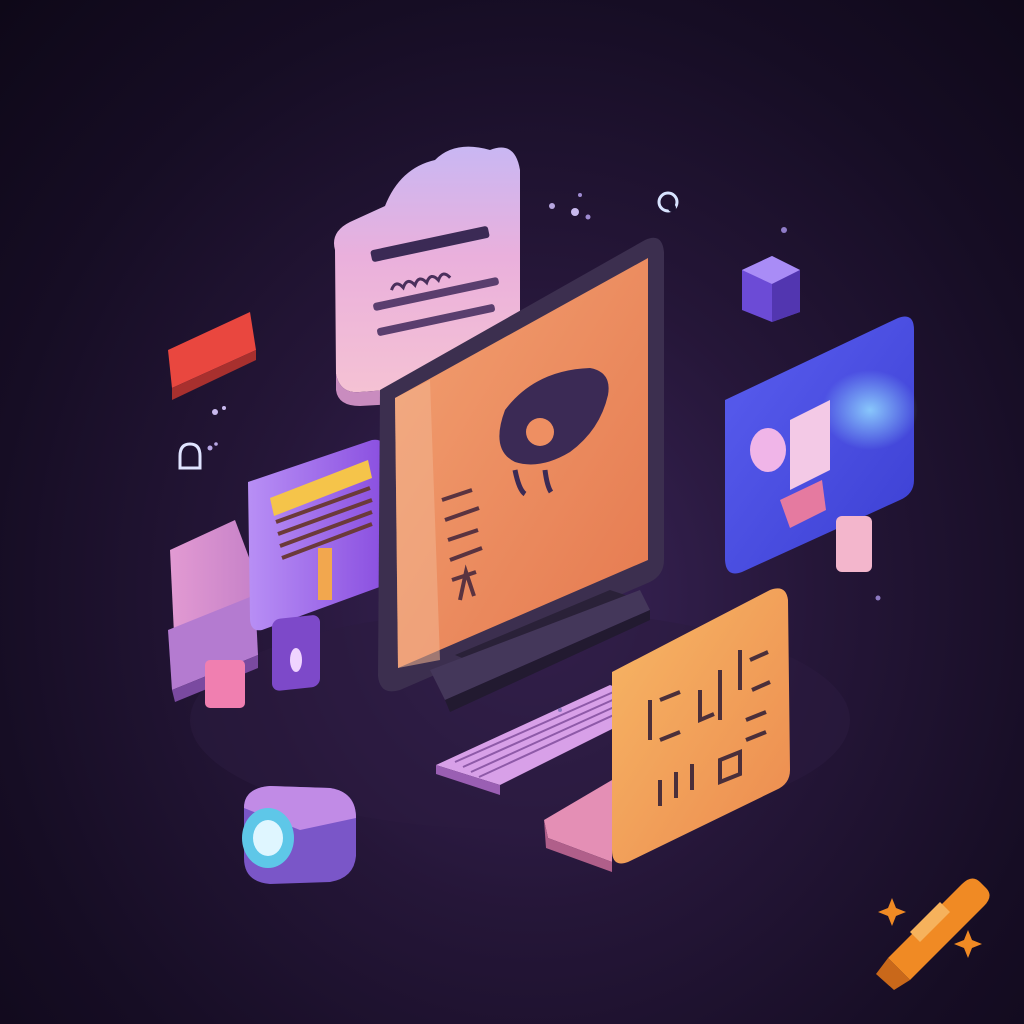 The image size is (1024, 1024). What do you see at coordinates (212, 356) in the screenshot?
I see `red-card` at bounding box center [212, 356].